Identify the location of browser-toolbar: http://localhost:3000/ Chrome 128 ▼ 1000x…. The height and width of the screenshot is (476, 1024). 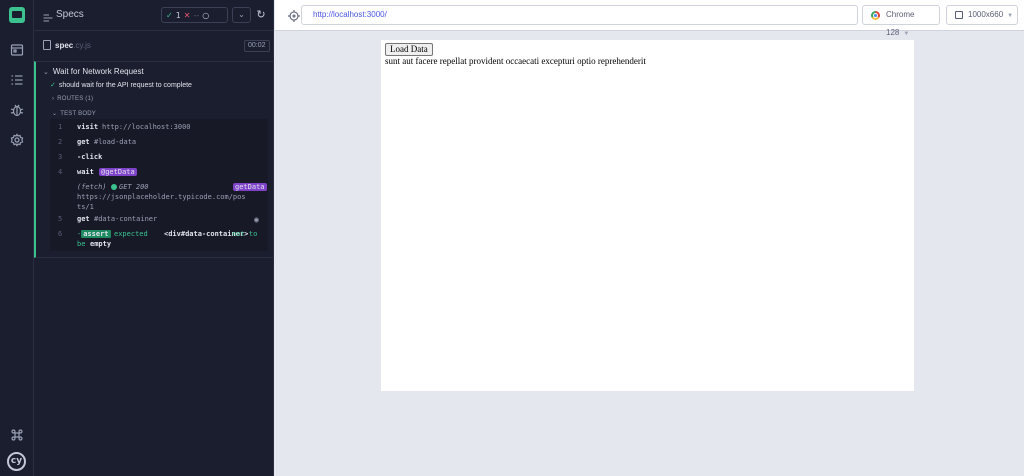
(649, 18).